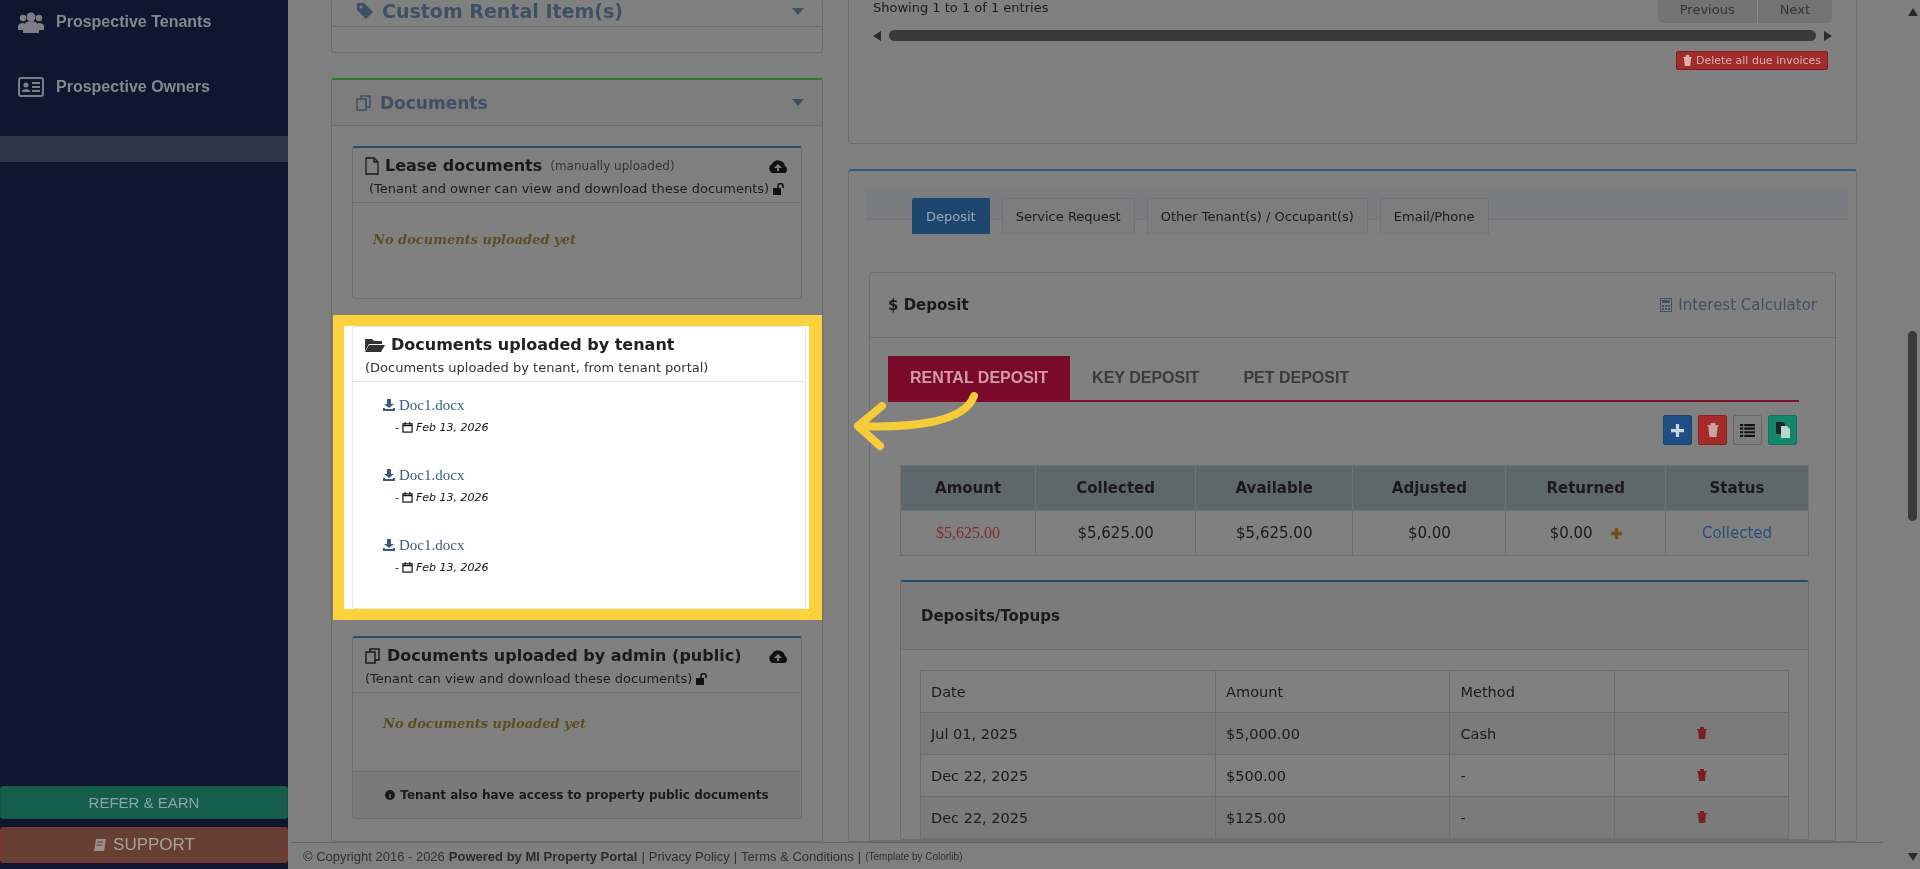 The image size is (1920, 869). What do you see at coordinates (374, 856) in the screenshot?
I see `copyright-text: © Copyright 2016 - 2026` at bounding box center [374, 856].